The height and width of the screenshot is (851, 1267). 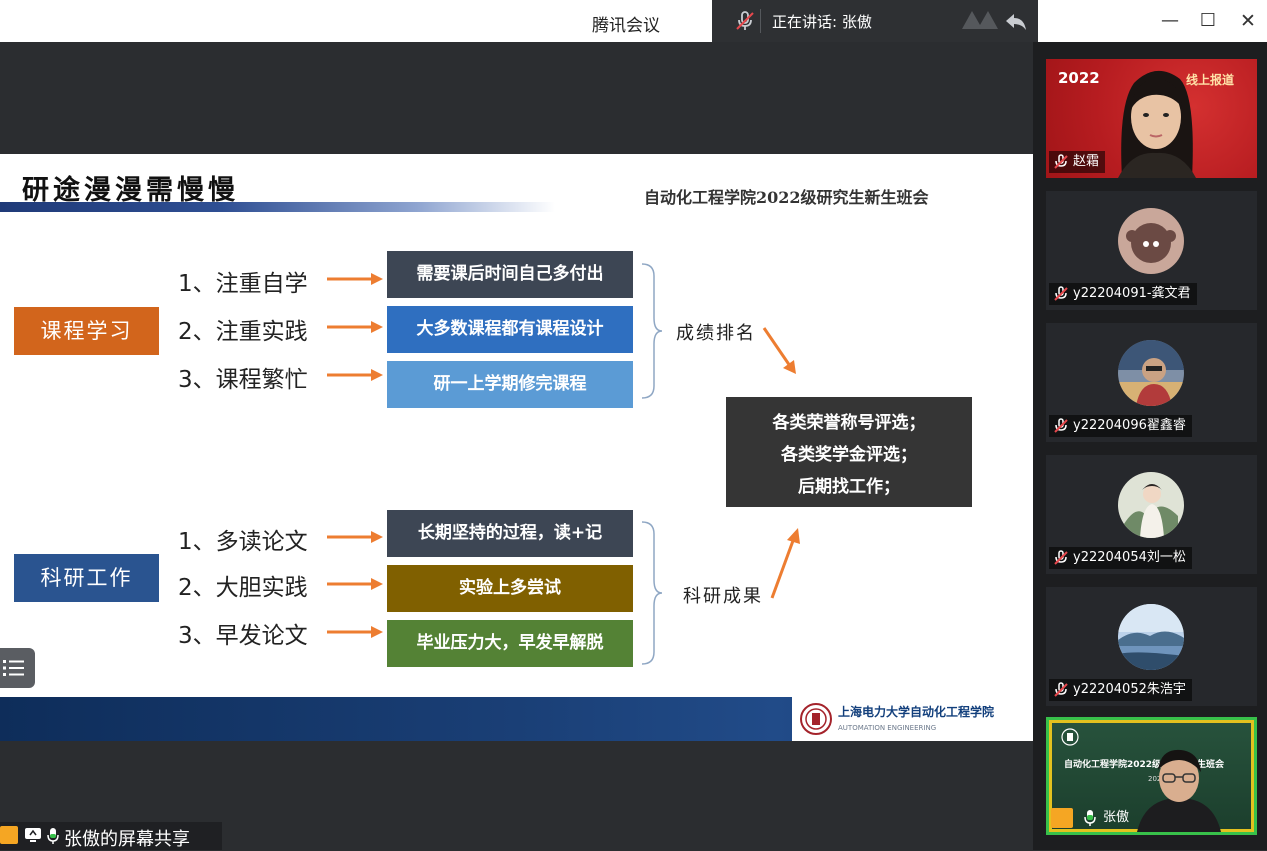 I want to click on course-point-3: 3、课程繁忙, so click(x=243, y=380).